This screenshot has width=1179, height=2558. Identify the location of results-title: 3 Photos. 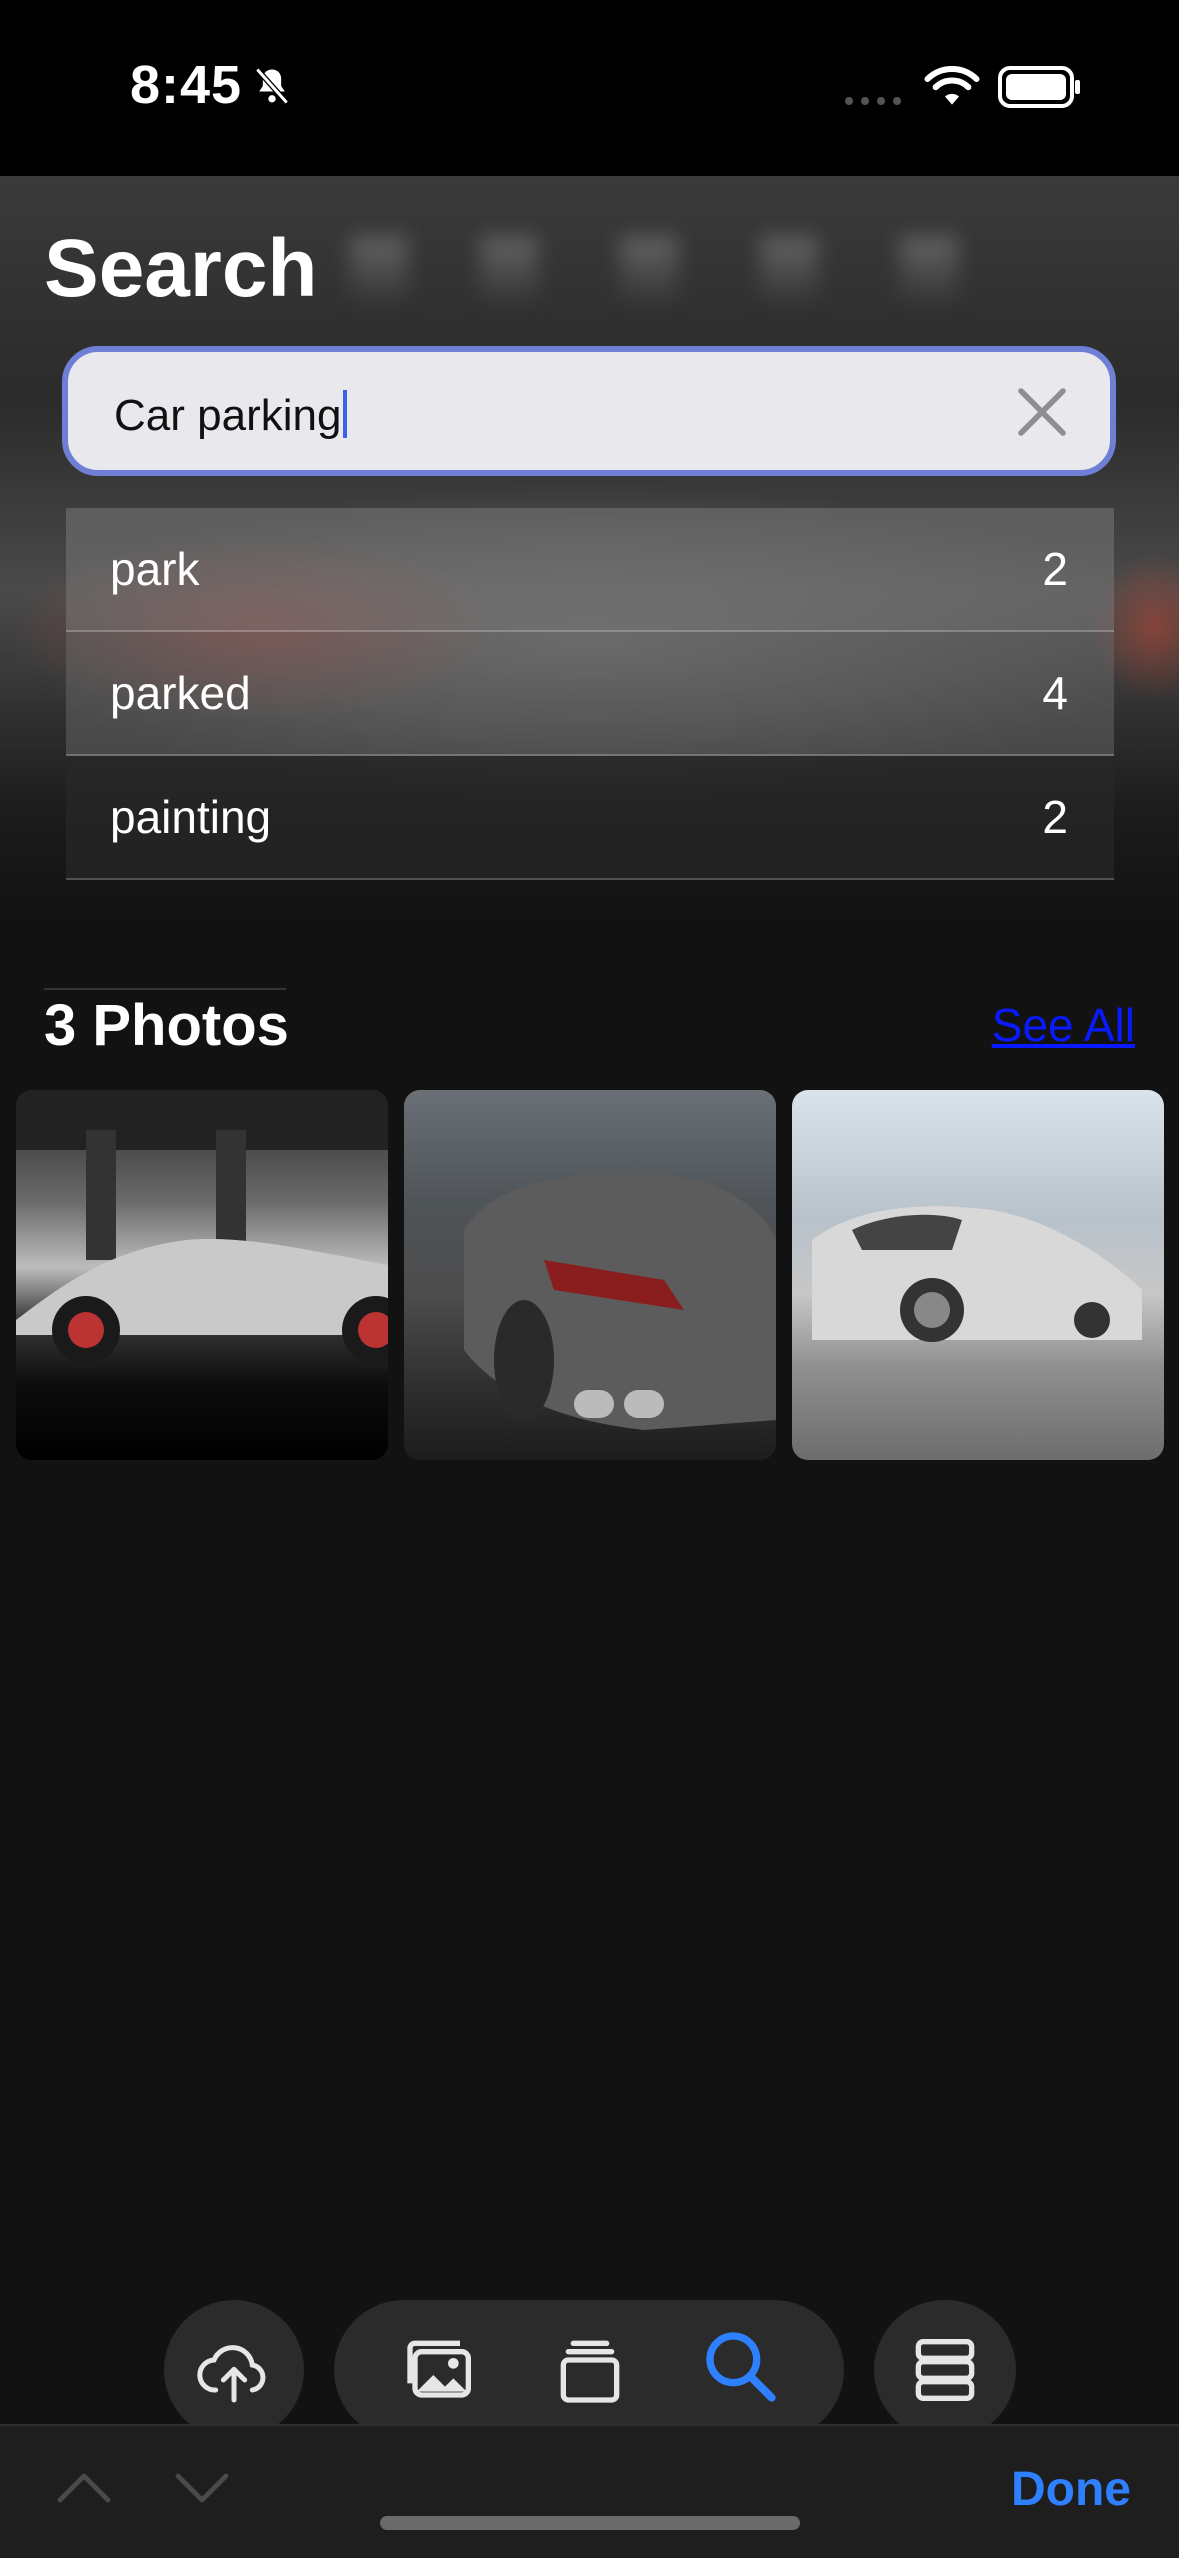
(166, 1025).